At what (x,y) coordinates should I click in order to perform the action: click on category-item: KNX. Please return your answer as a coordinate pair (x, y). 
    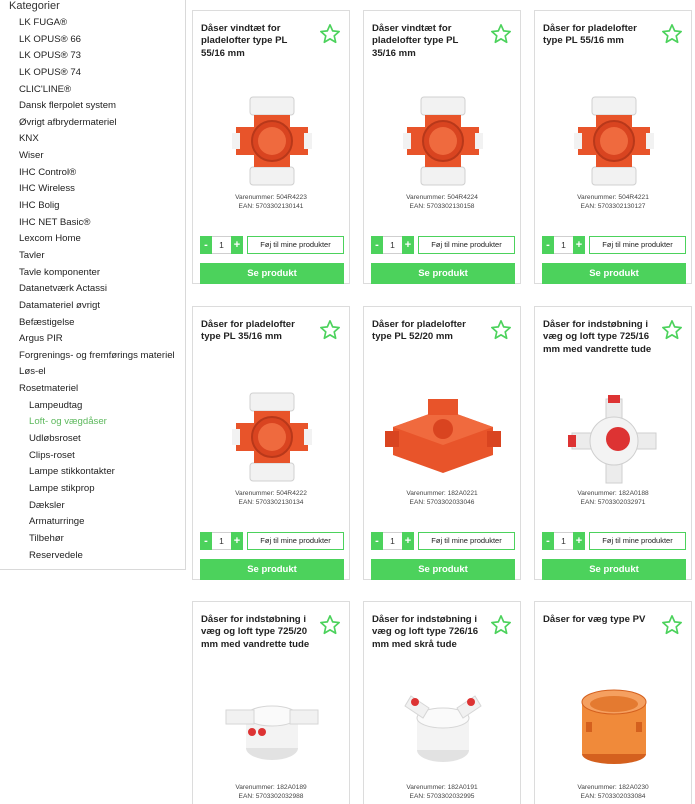
    Looking at the image, I should click on (97, 139).